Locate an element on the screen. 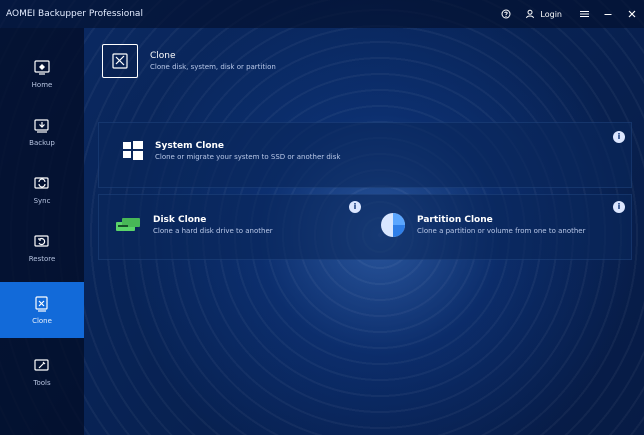 This screenshot has width=644, height=435. sidebar-item-backup: Backup is located at coordinates (42, 132).